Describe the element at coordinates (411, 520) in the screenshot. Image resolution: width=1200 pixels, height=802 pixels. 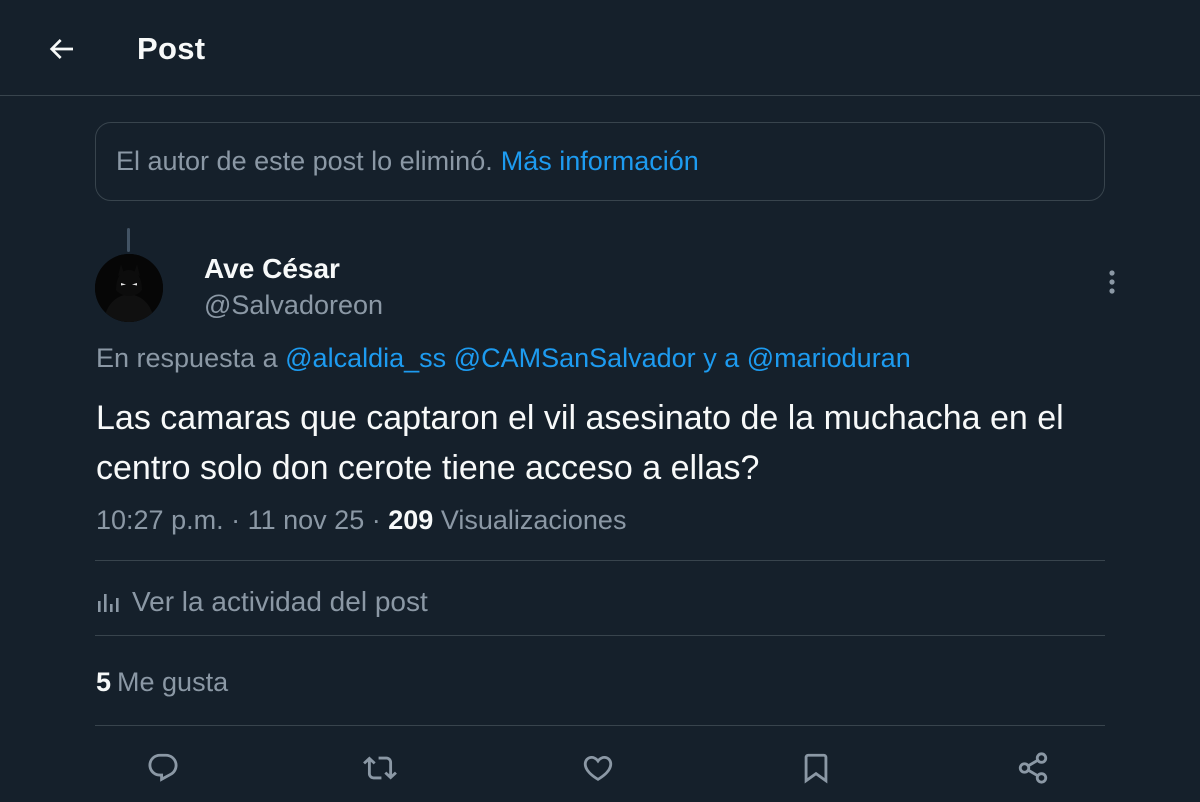
I see `views-count: 209` at that location.